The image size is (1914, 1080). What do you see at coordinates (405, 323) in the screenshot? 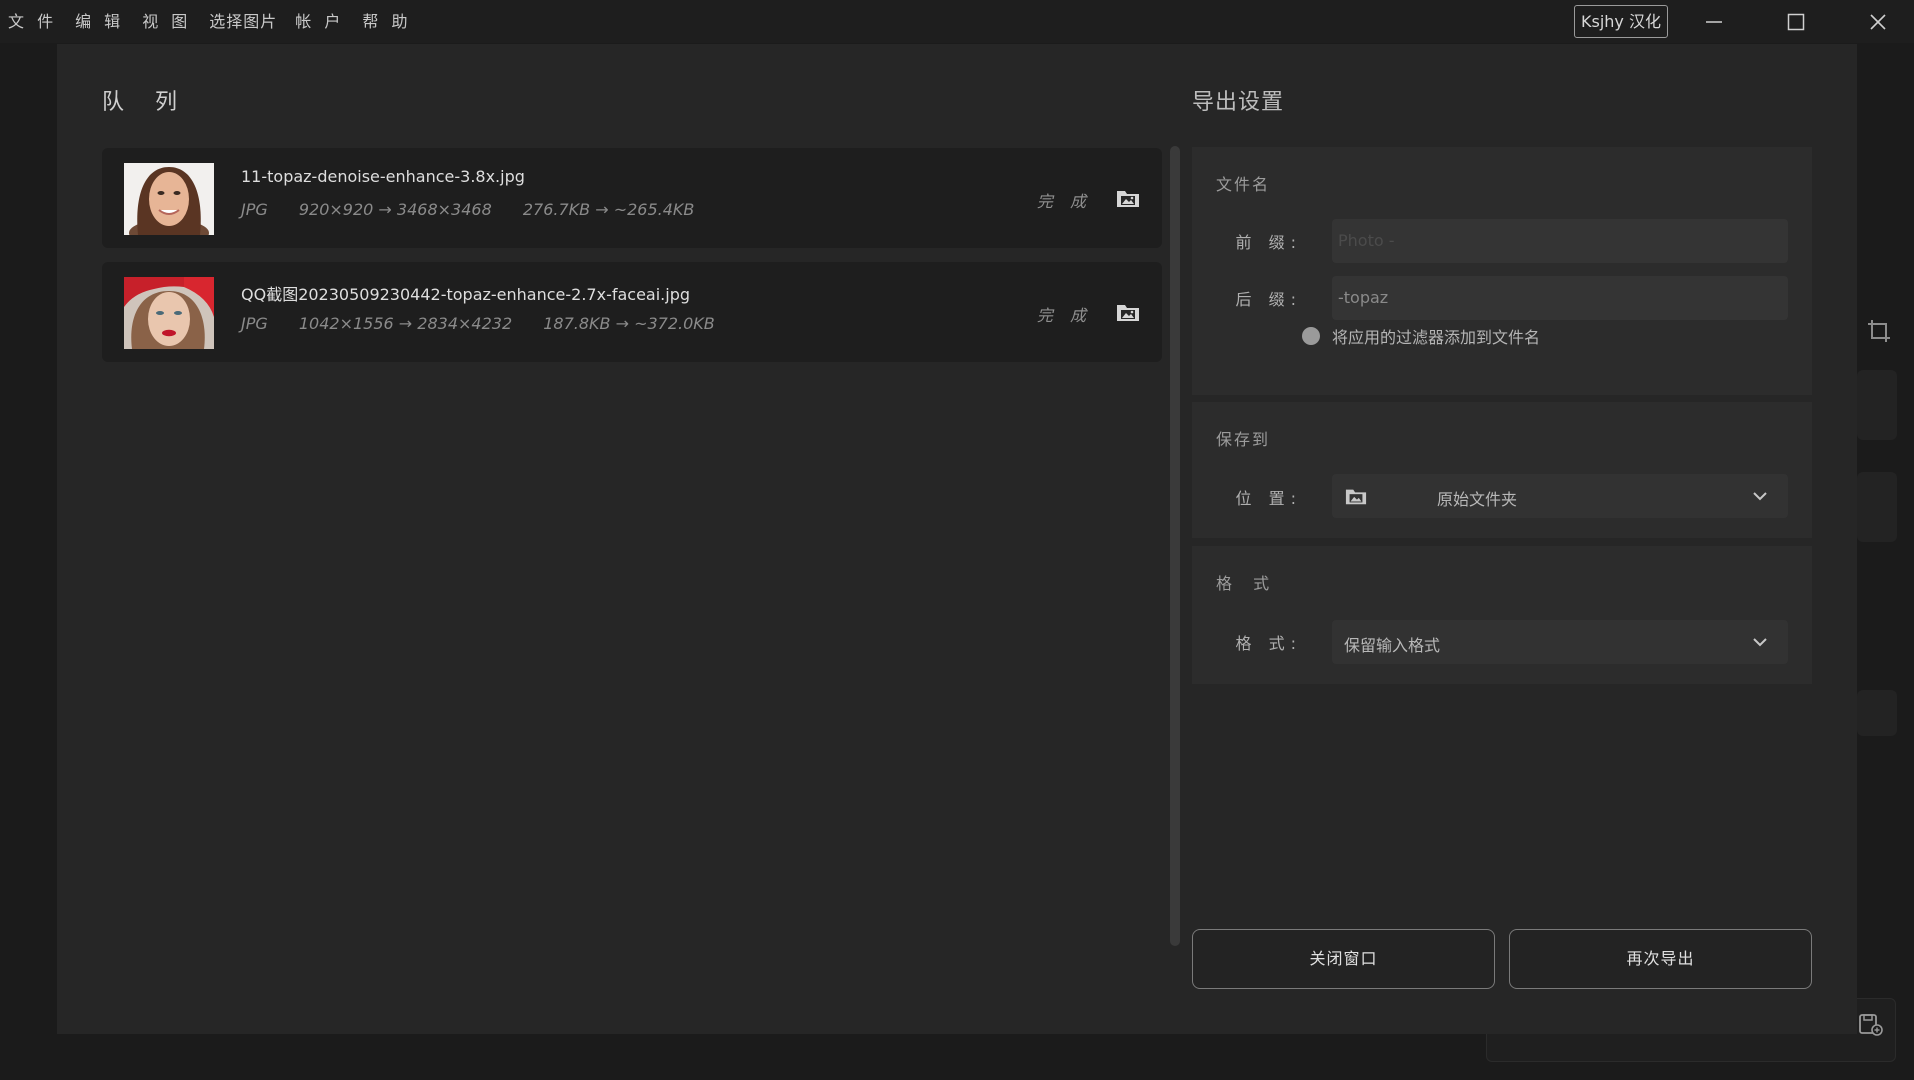
I see `queue-item-dimensions: 1042×1556 → 2834×4232` at bounding box center [405, 323].